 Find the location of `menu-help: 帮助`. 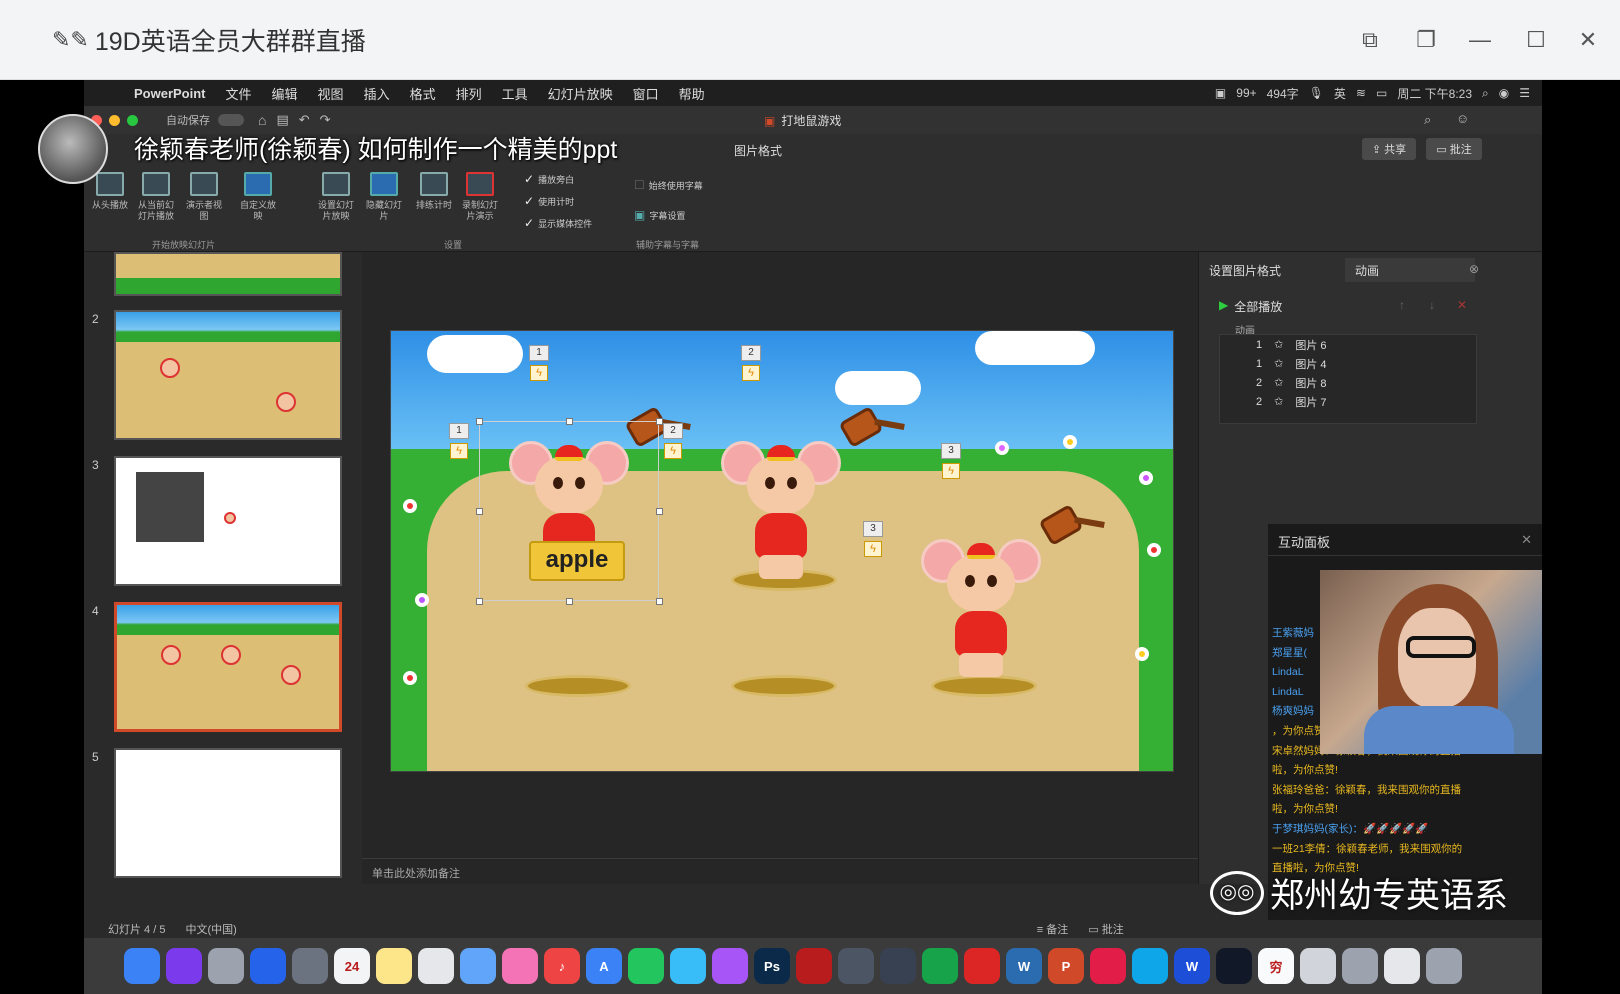

menu-help: 帮助 is located at coordinates (692, 93).